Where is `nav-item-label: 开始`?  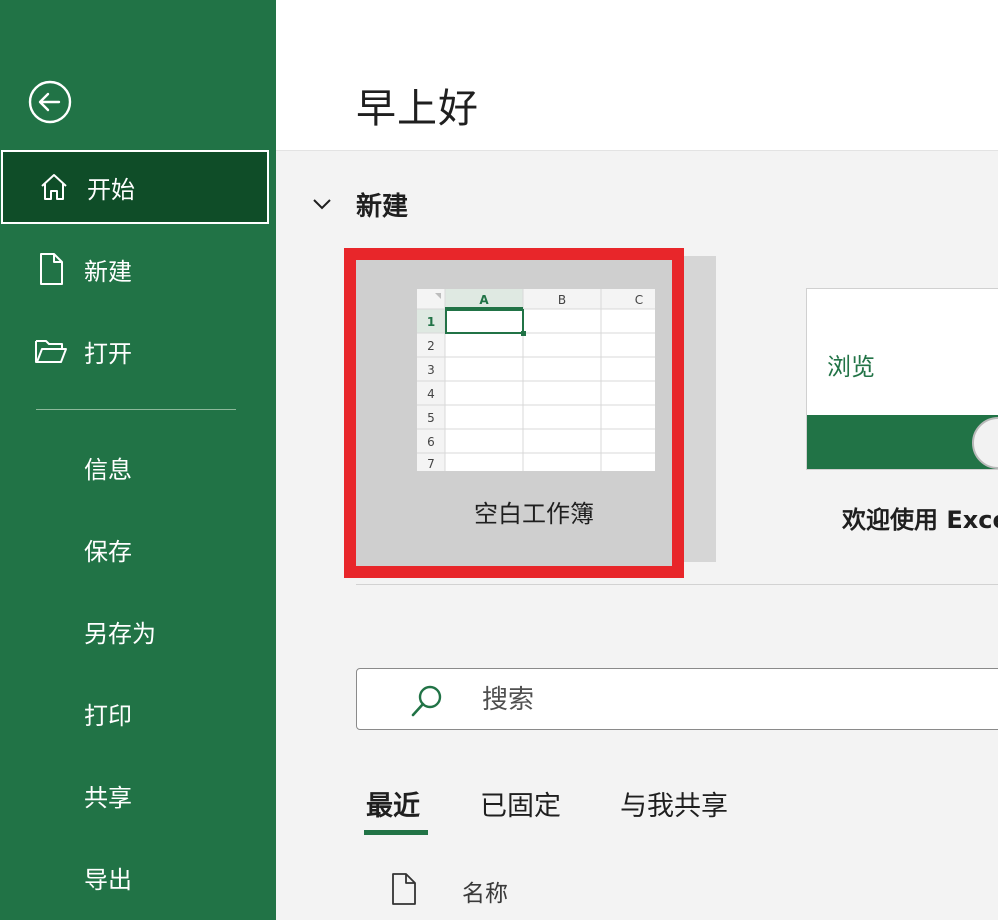
nav-item-label: 开始 is located at coordinates (111, 189).